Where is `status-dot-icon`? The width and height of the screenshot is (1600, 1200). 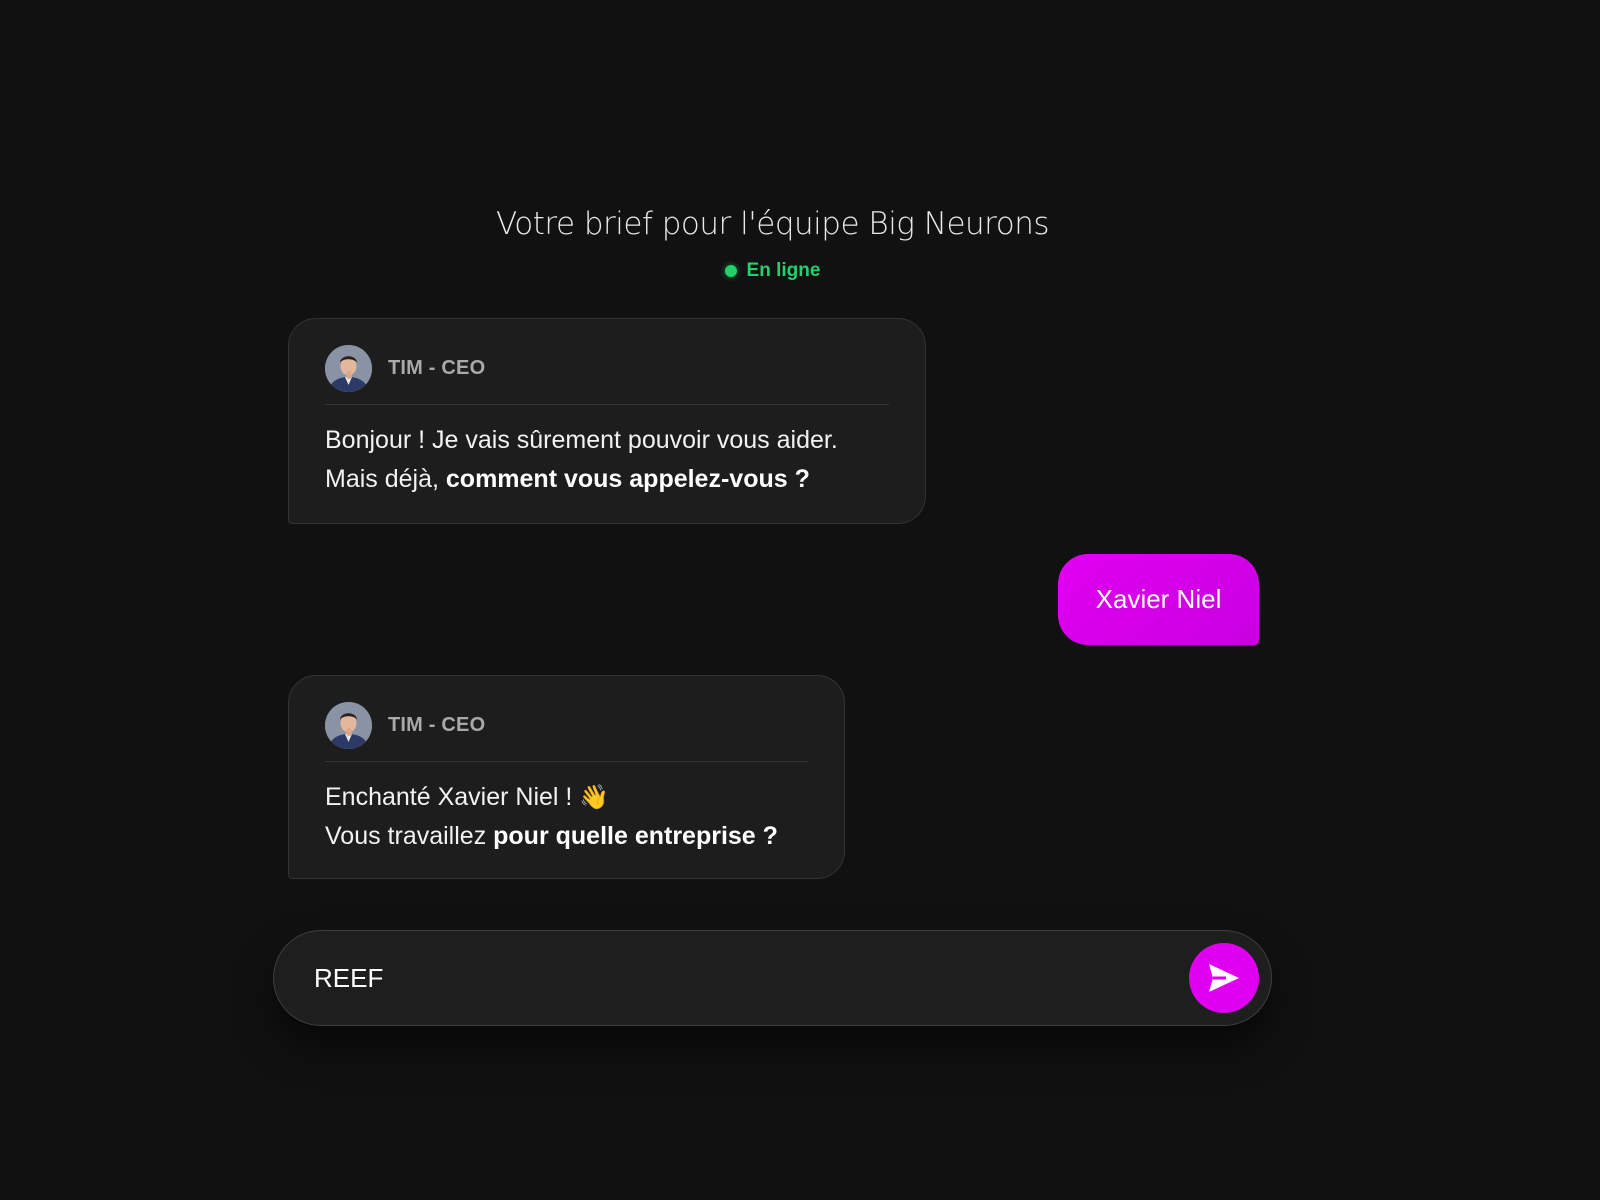 status-dot-icon is located at coordinates (730, 271).